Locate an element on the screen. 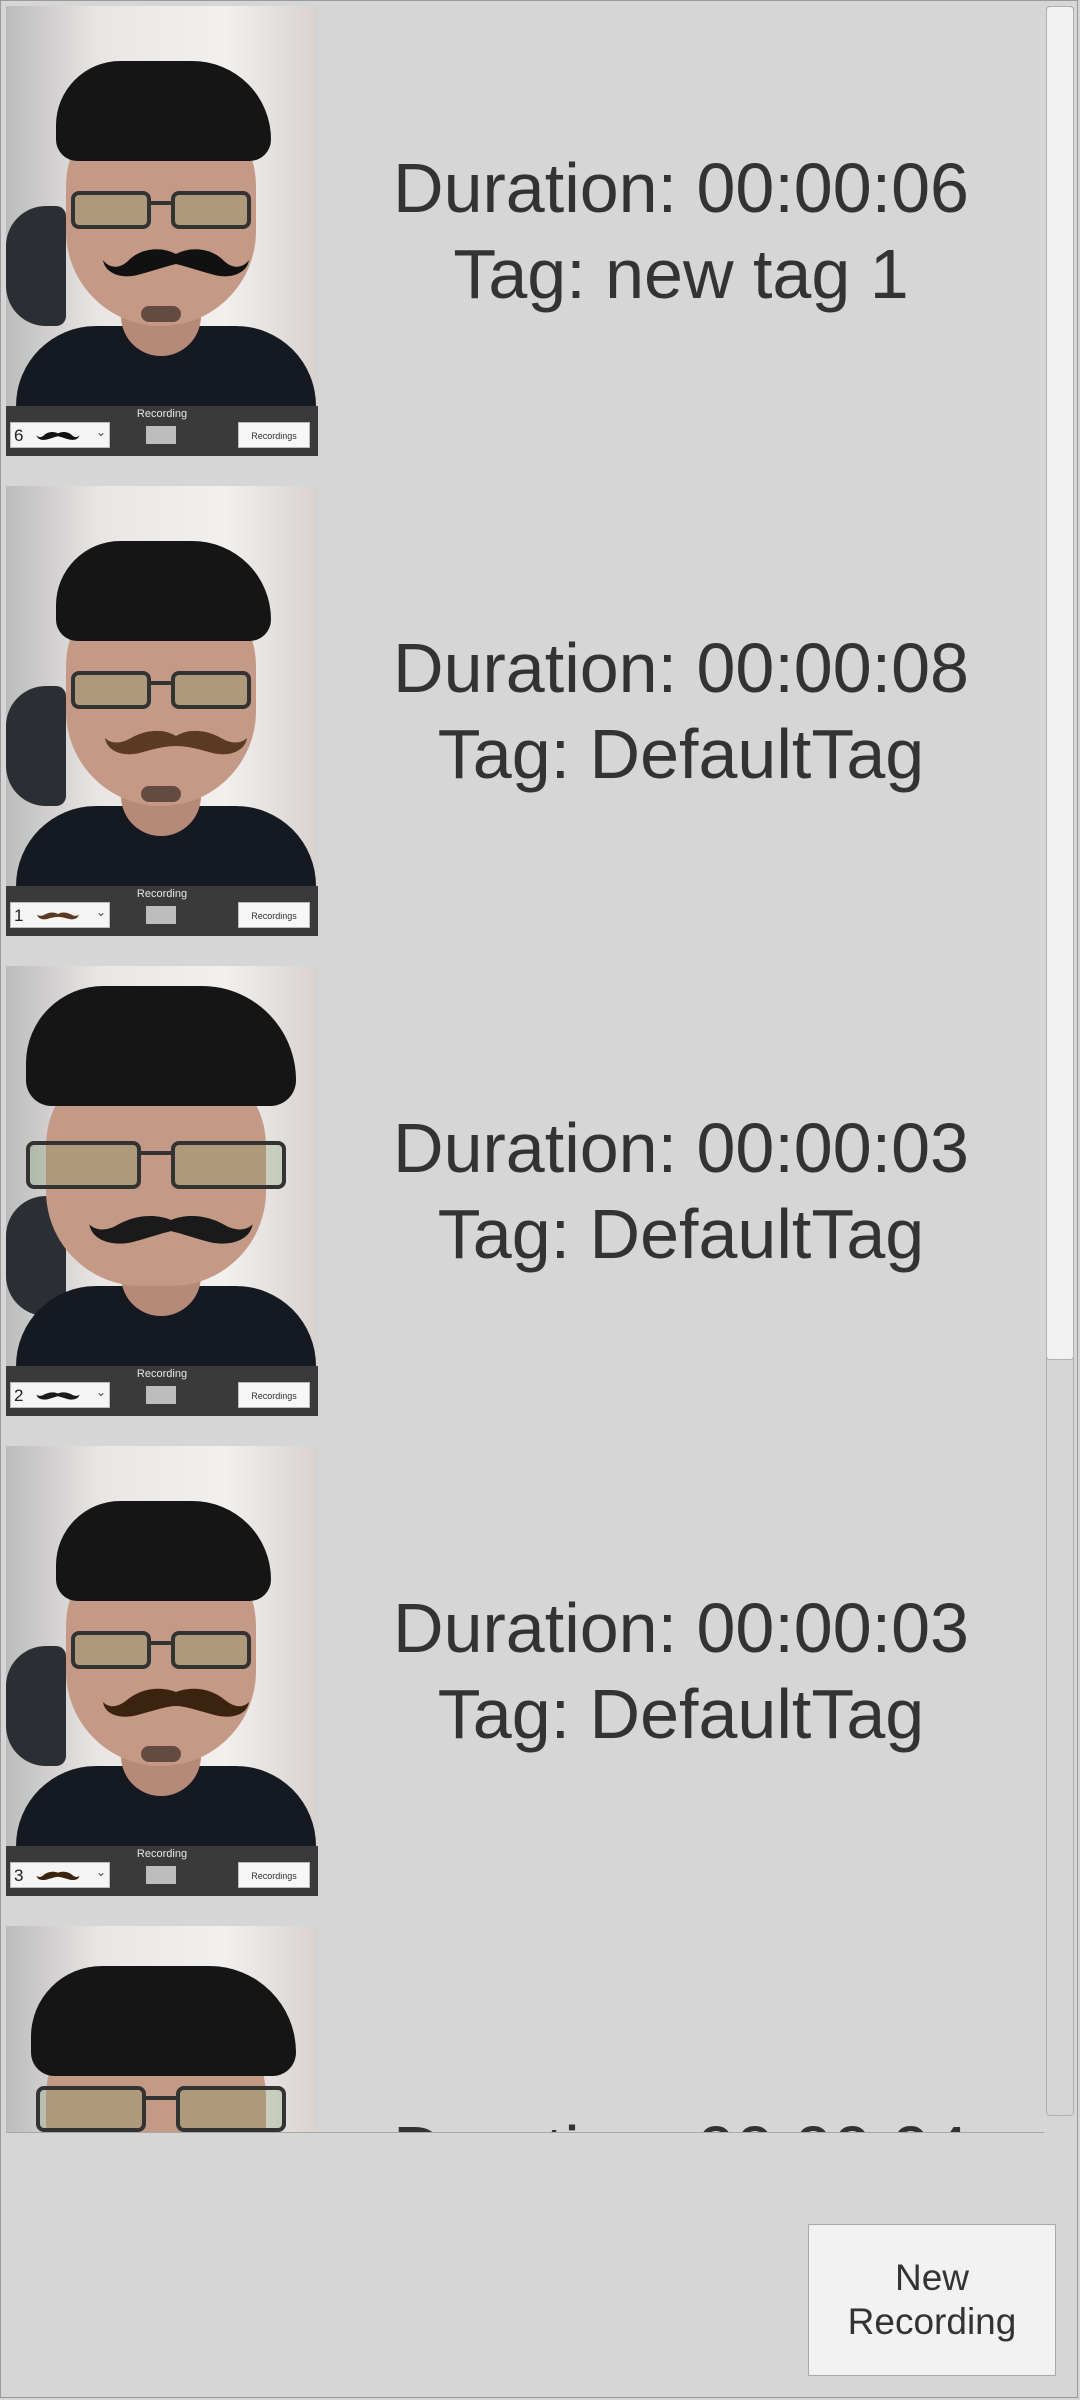 This screenshot has width=1080, height=2400. duration-label: Duration: 00:00:04 is located at coordinates (681, 2120).